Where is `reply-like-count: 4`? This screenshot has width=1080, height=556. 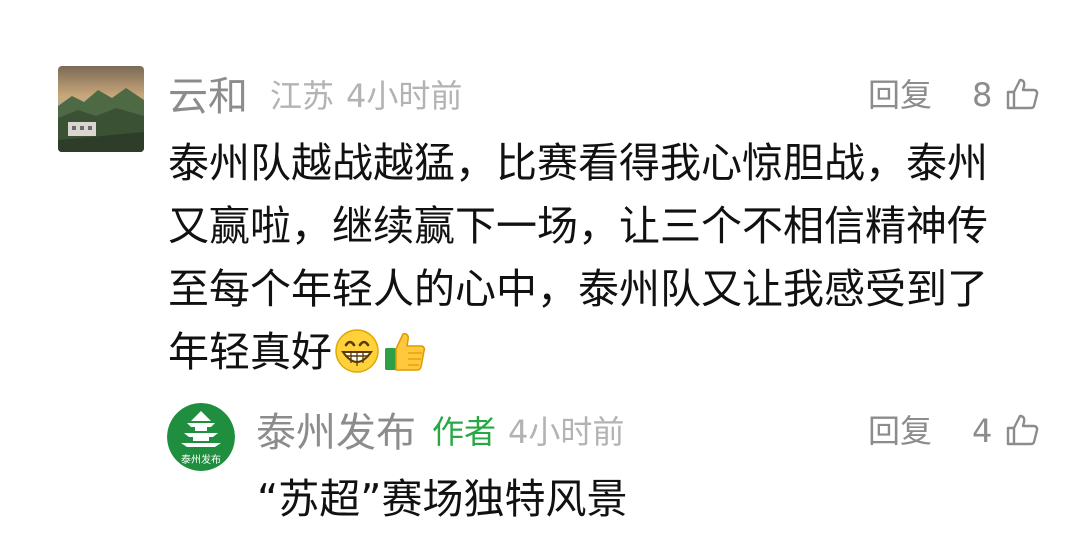 reply-like-count: 4 is located at coordinates (982, 431).